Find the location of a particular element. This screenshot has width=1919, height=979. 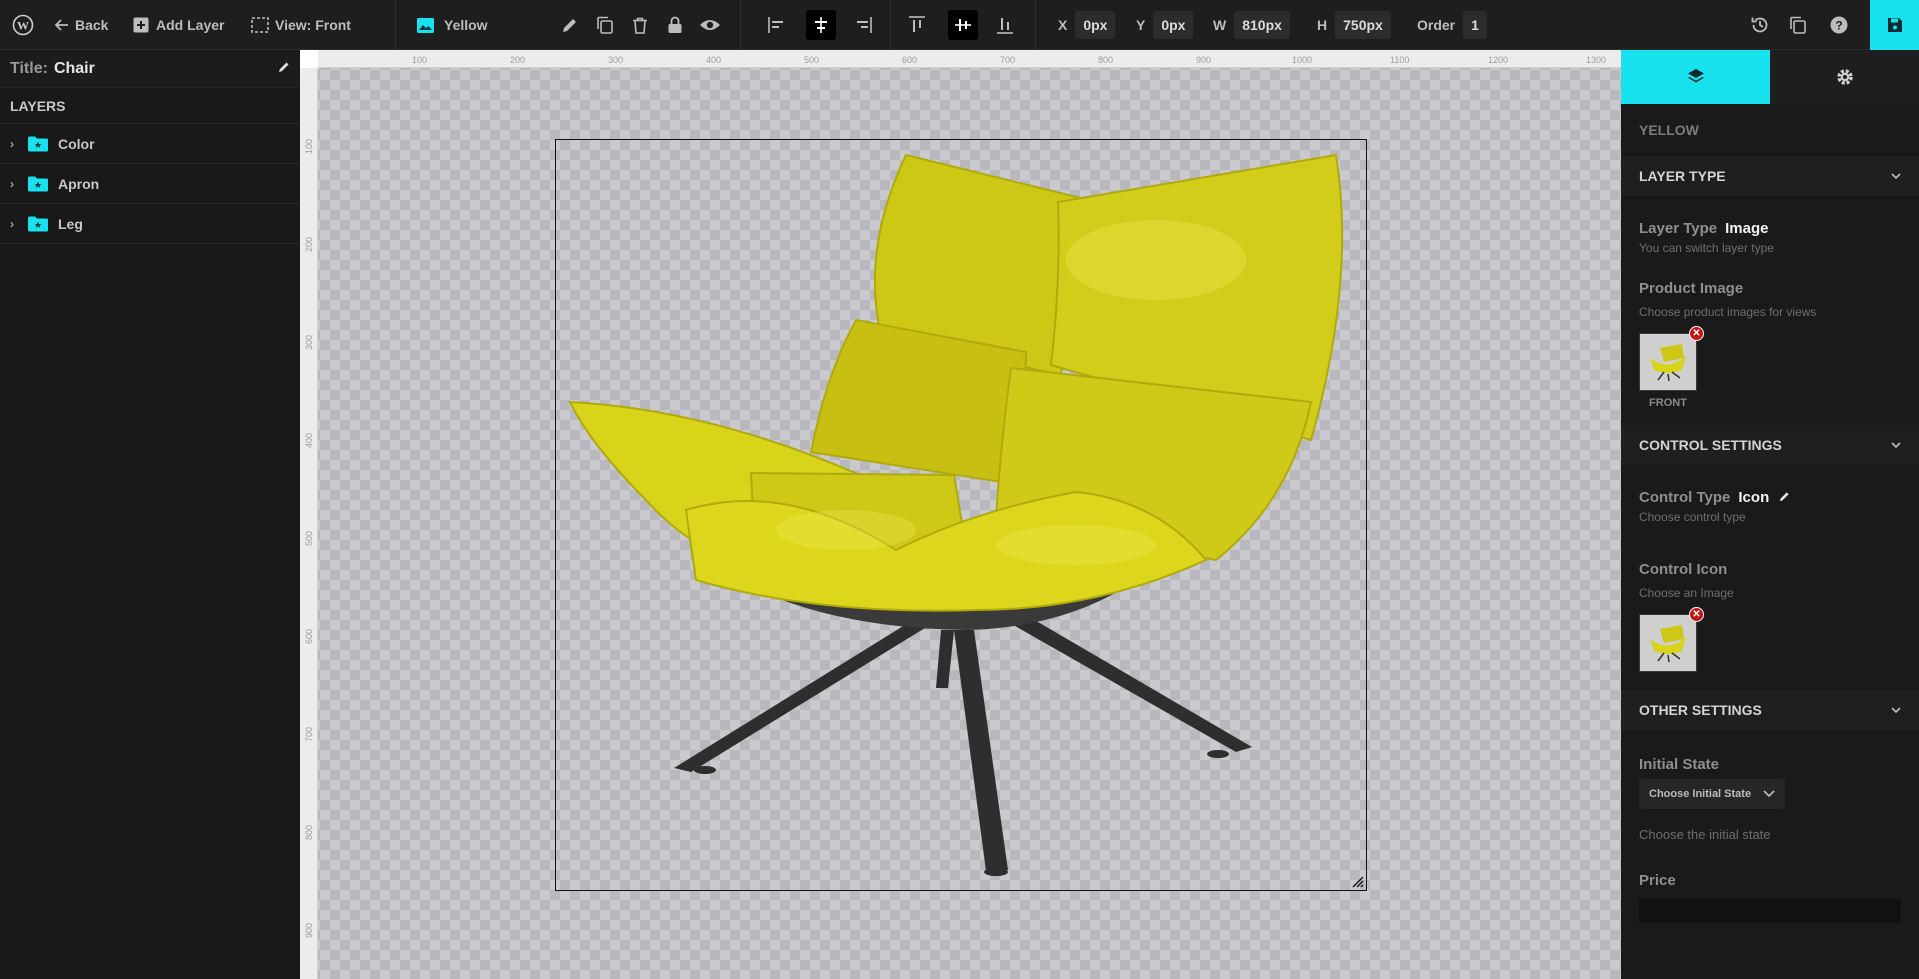

order-input: 1 is located at coordinates (1475, 25).